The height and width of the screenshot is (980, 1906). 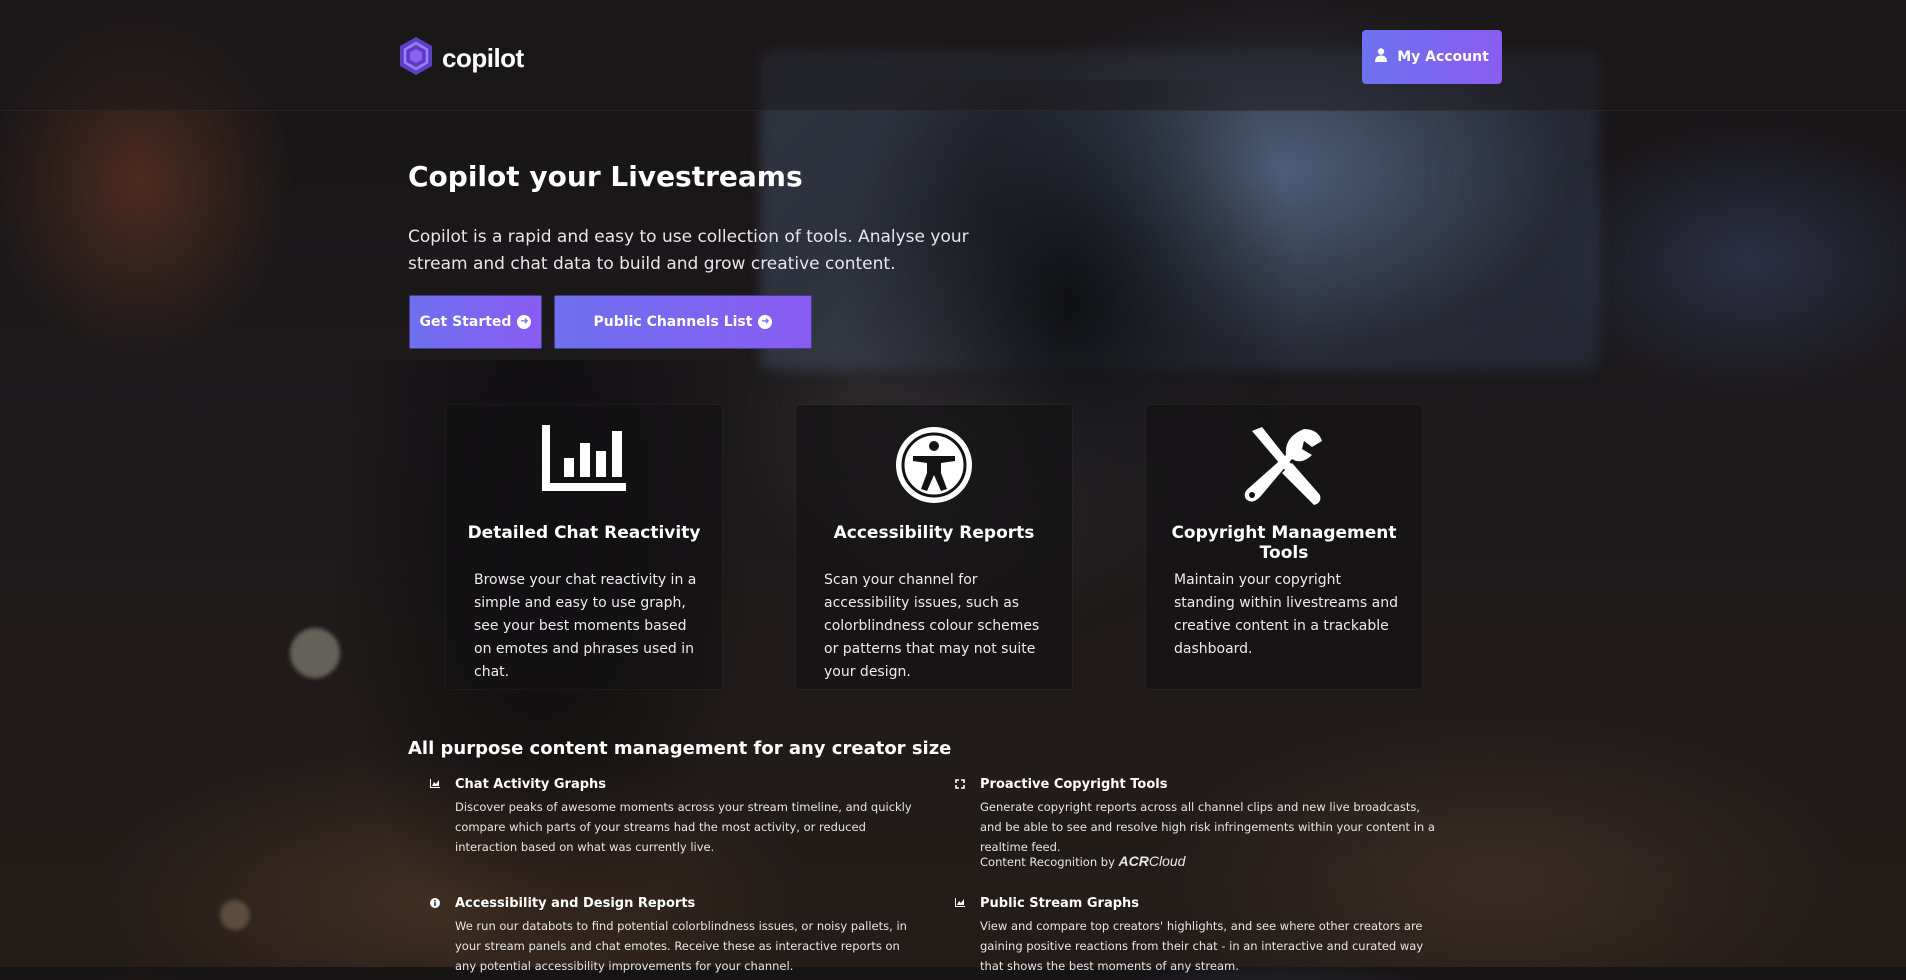 I want to click on my-account-button: My Account, so click(x=1432, y=57).